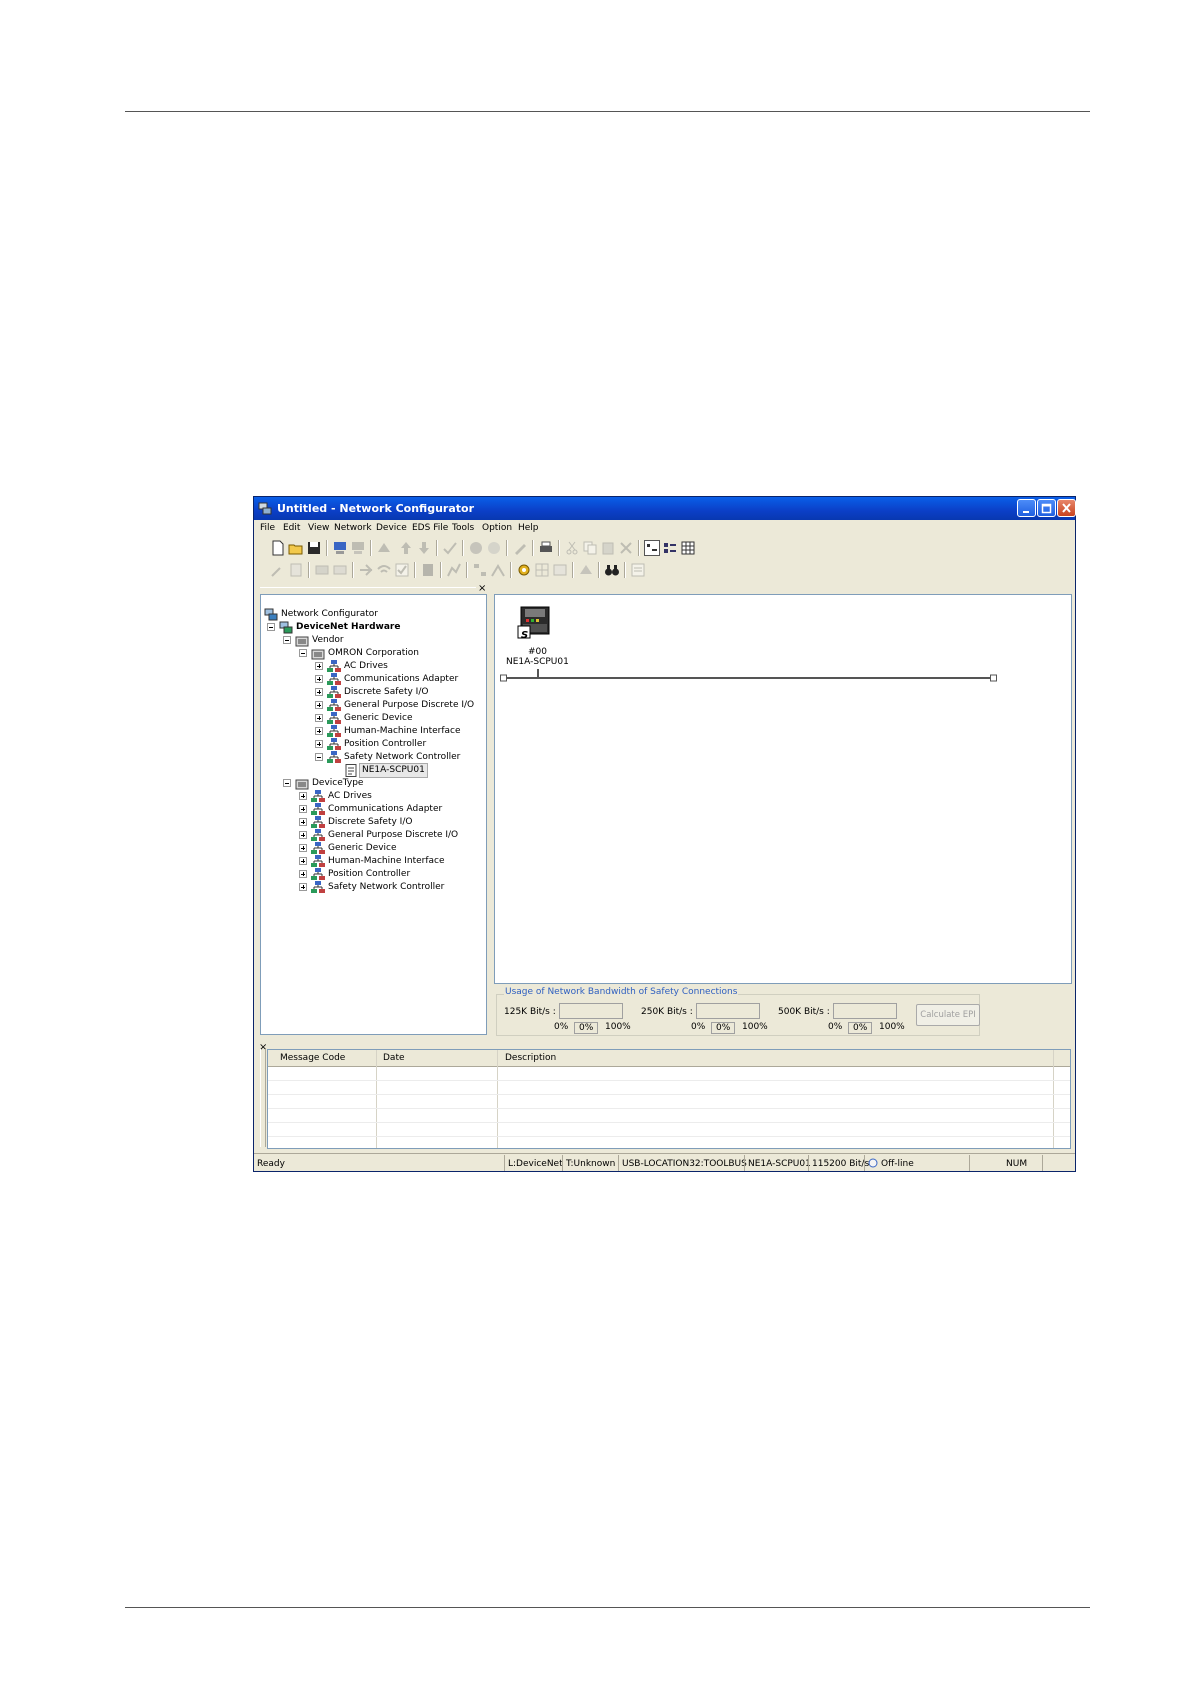  Describe the element at coordinates (340, 570) in the screenshot. I see `tool-unregister-icon` at that location.